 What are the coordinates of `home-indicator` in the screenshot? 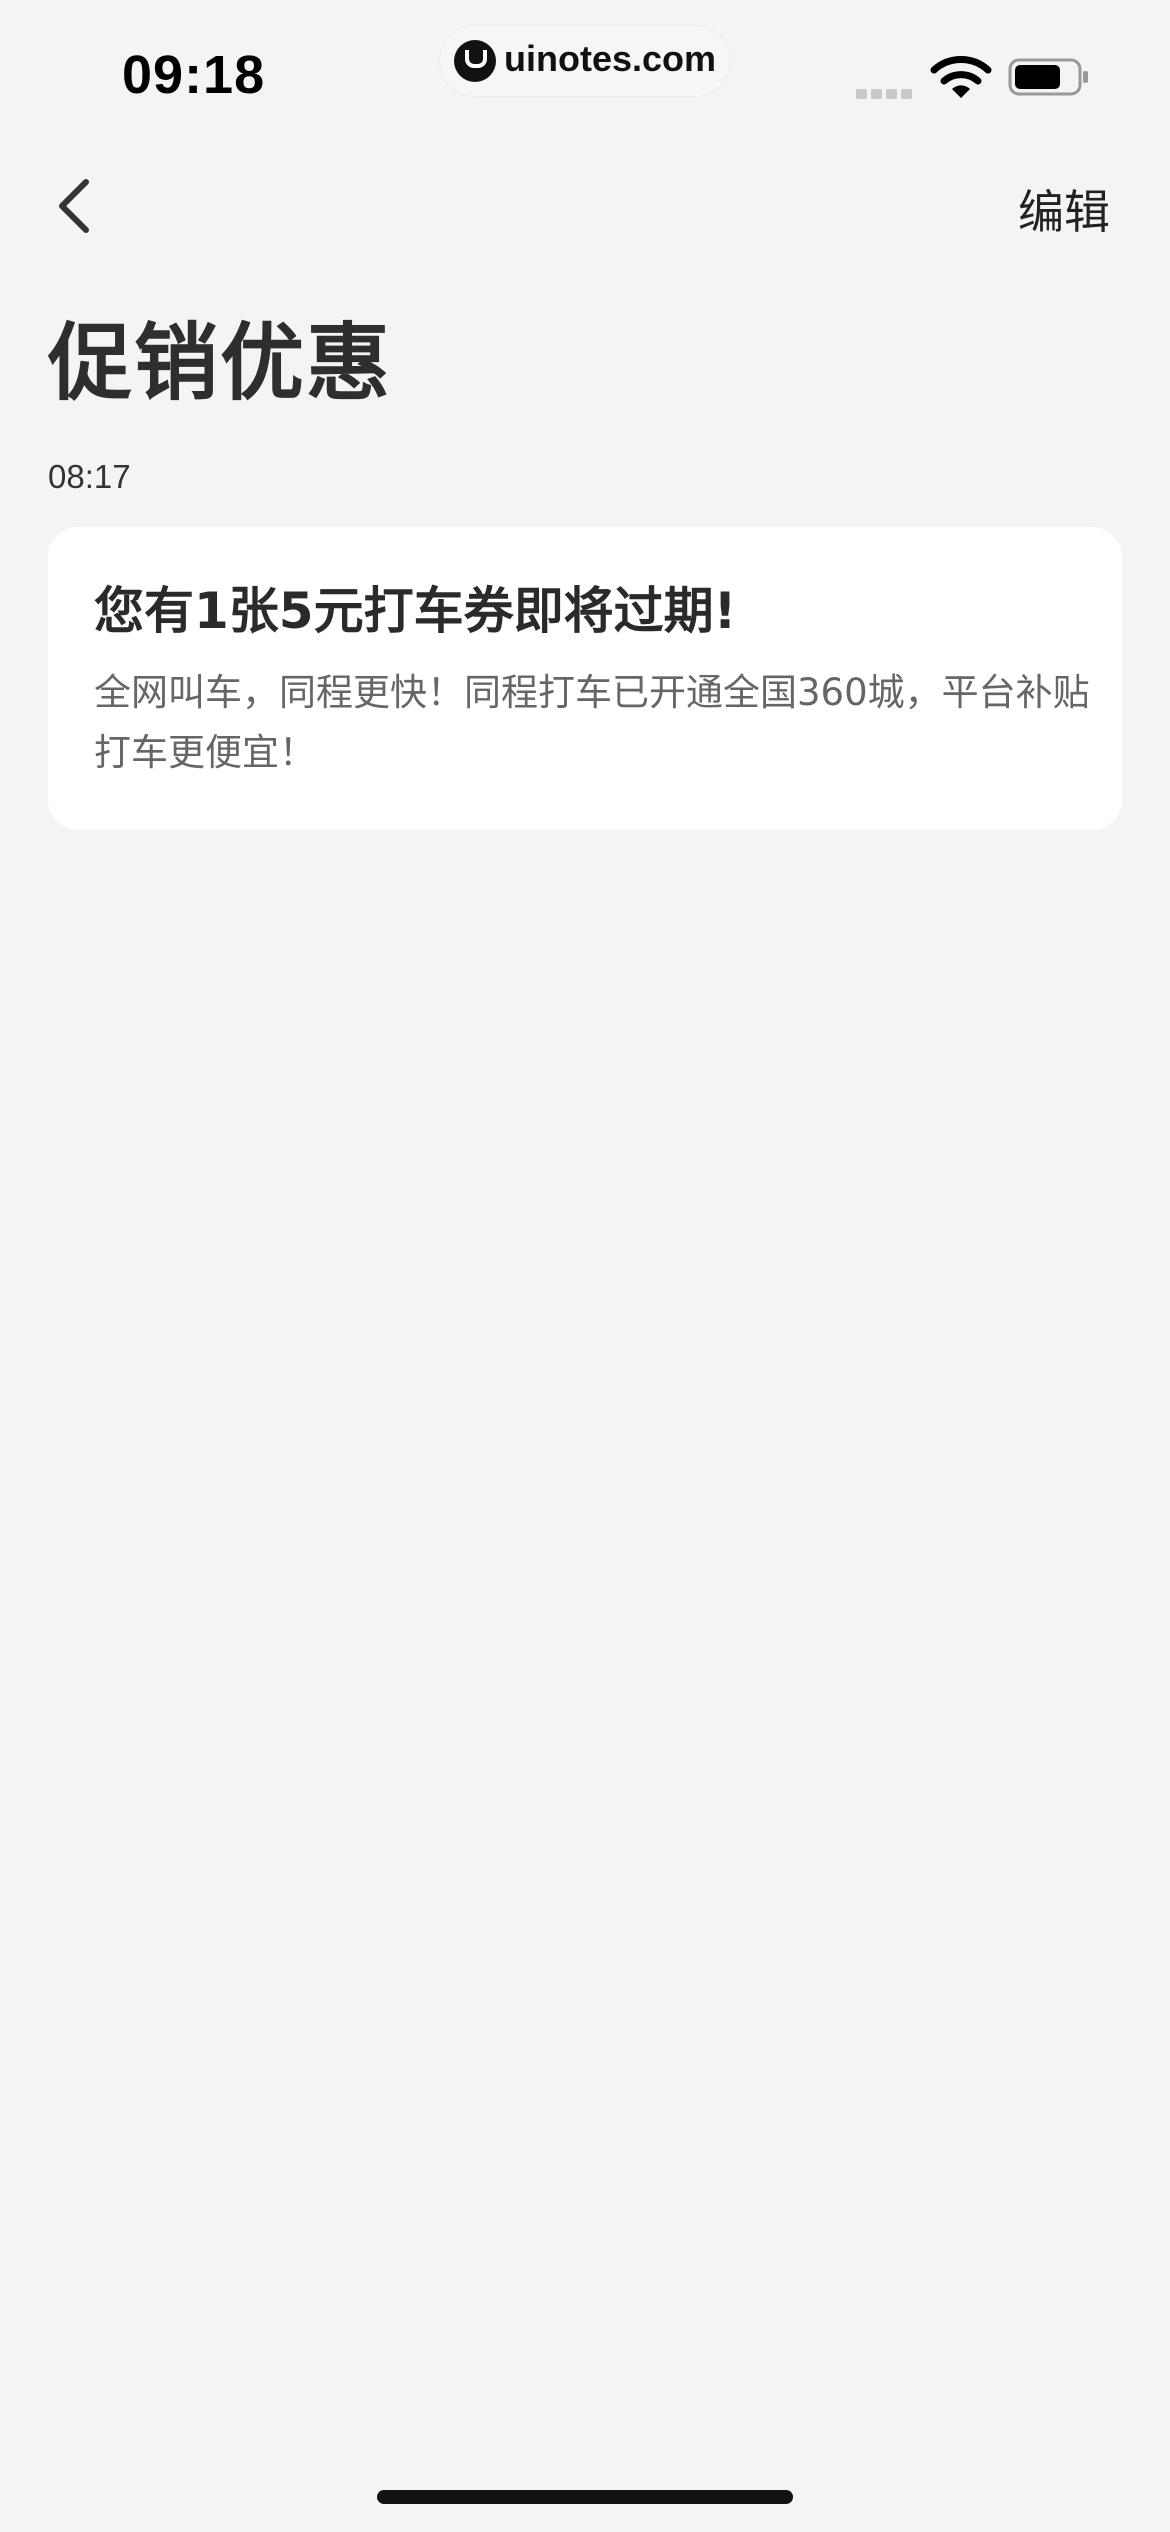 It's located at (585, 2497).